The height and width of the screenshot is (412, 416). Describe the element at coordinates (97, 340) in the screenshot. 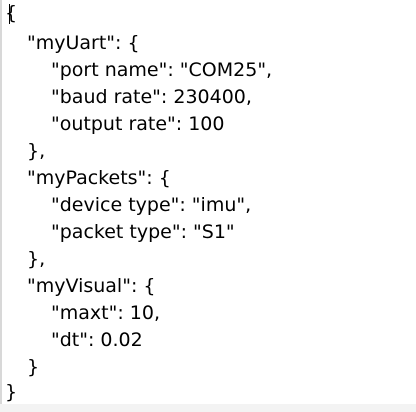

I see `code-line-13: "dt": 0.02` at that location.